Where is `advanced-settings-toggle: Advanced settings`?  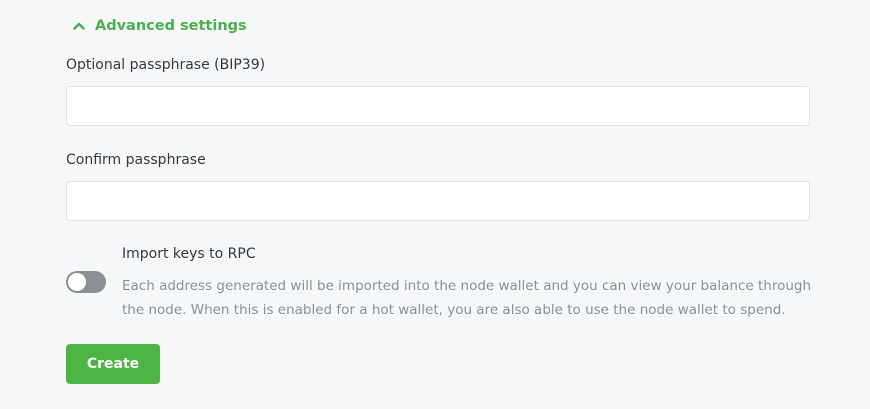 advanced-settings-toggle: Advanced settings is located at coordinates (159, 26).